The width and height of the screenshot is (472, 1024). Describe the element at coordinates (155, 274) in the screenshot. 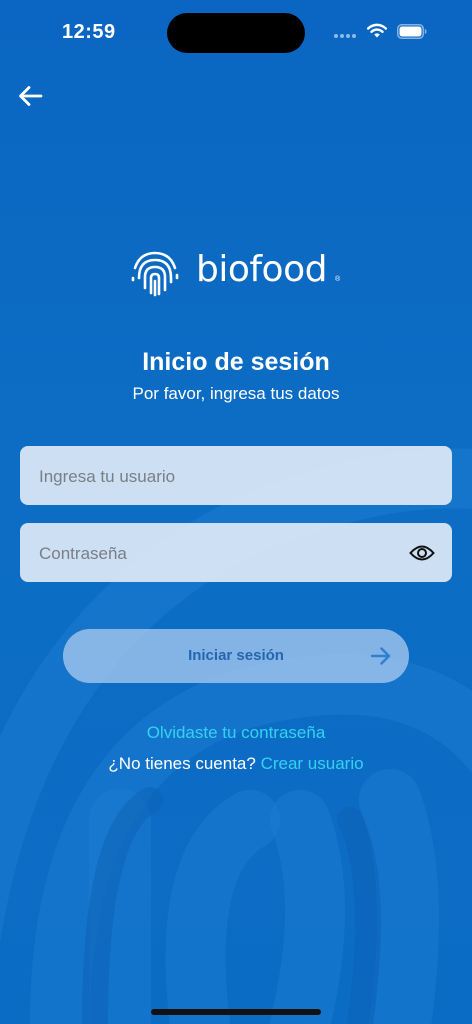

I see `fingerprint-icon` at that location.